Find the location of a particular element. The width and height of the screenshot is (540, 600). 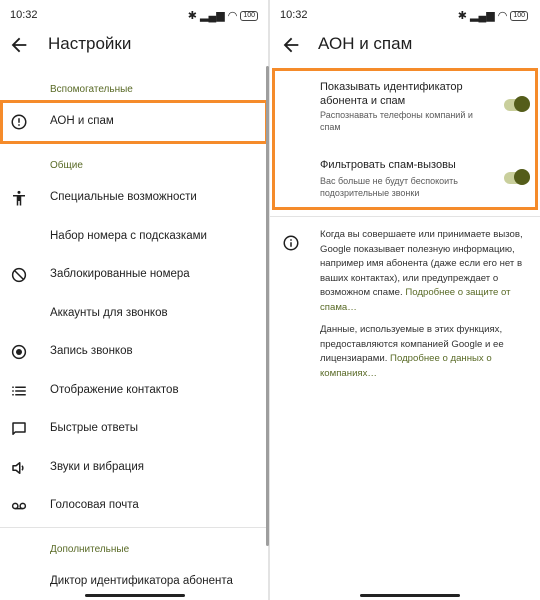

settings-item-contacts-display: Отображение контактов is located at coordinates (133, 391).